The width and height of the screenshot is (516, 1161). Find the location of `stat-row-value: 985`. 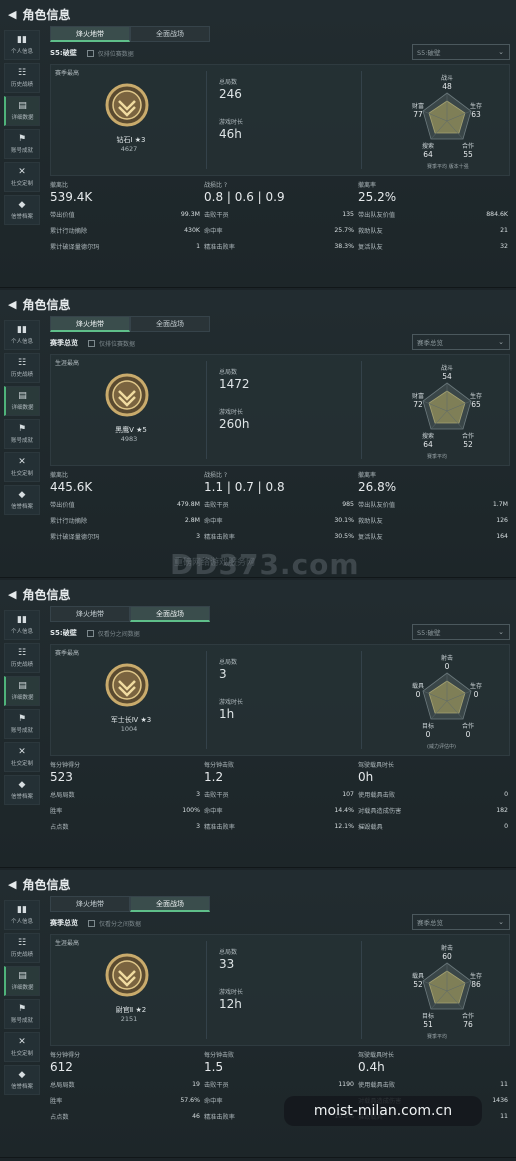

stat-row-value: 985 is located at coordinates (348, 504).